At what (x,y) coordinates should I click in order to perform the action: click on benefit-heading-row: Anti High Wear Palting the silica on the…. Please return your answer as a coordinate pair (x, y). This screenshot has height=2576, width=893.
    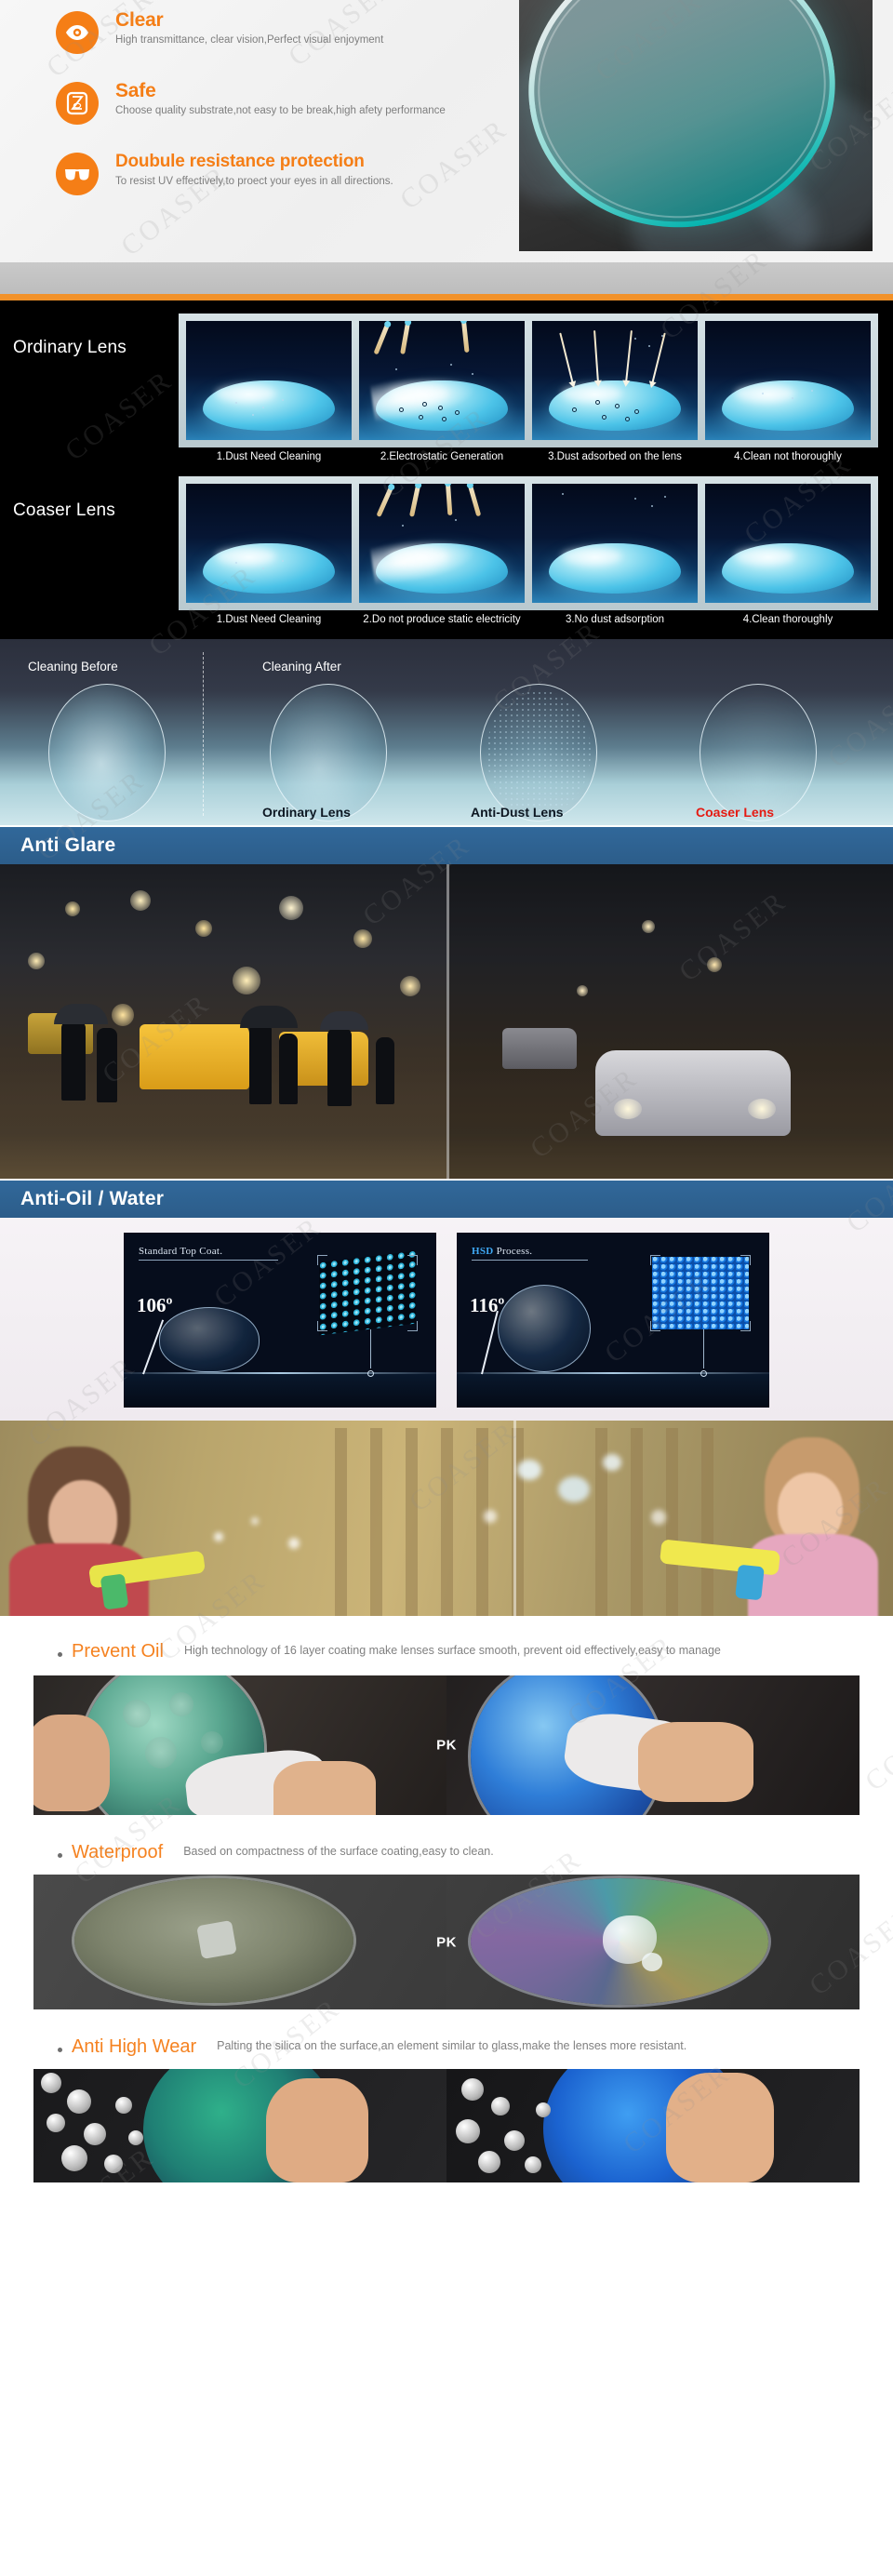
    Looking at the image, I should click on (446, 2046).